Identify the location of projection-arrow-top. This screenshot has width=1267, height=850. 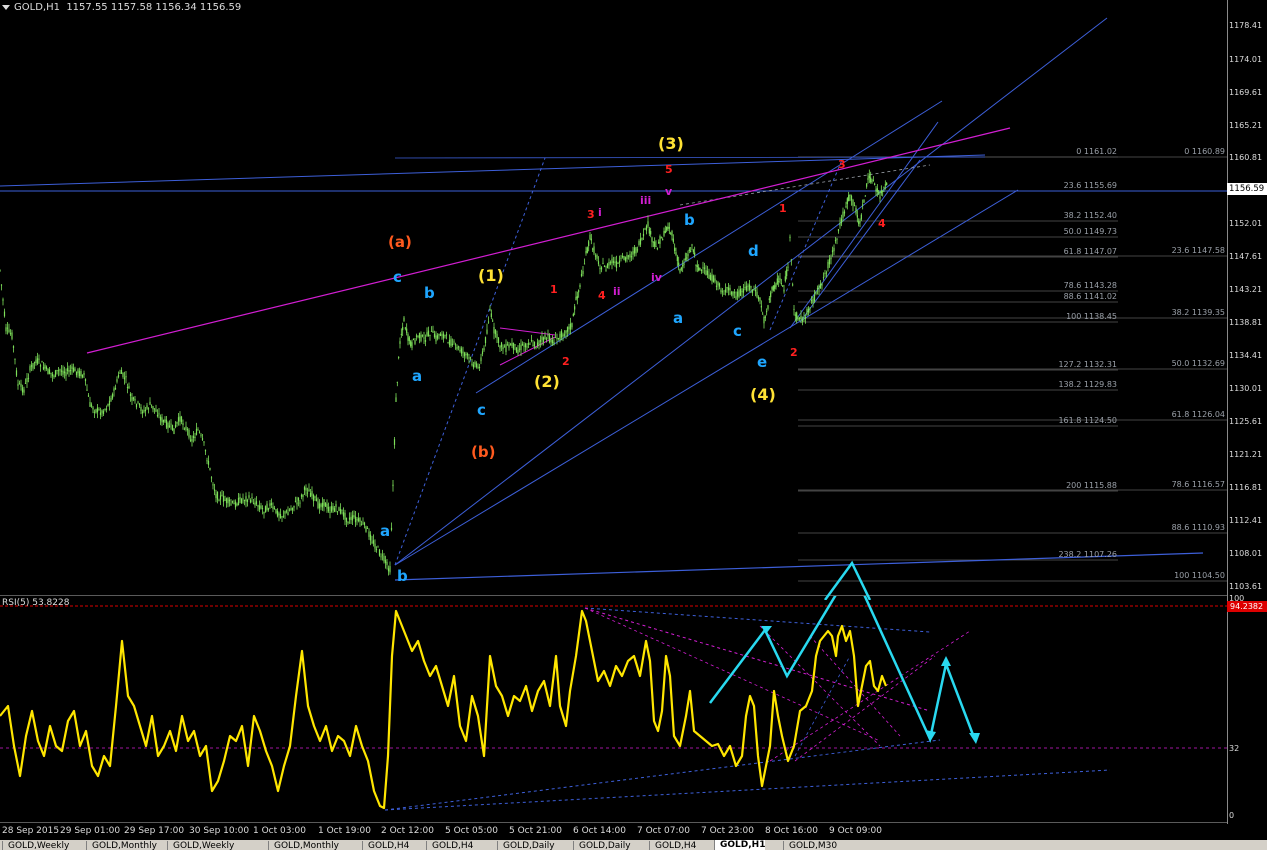
(847, 580).